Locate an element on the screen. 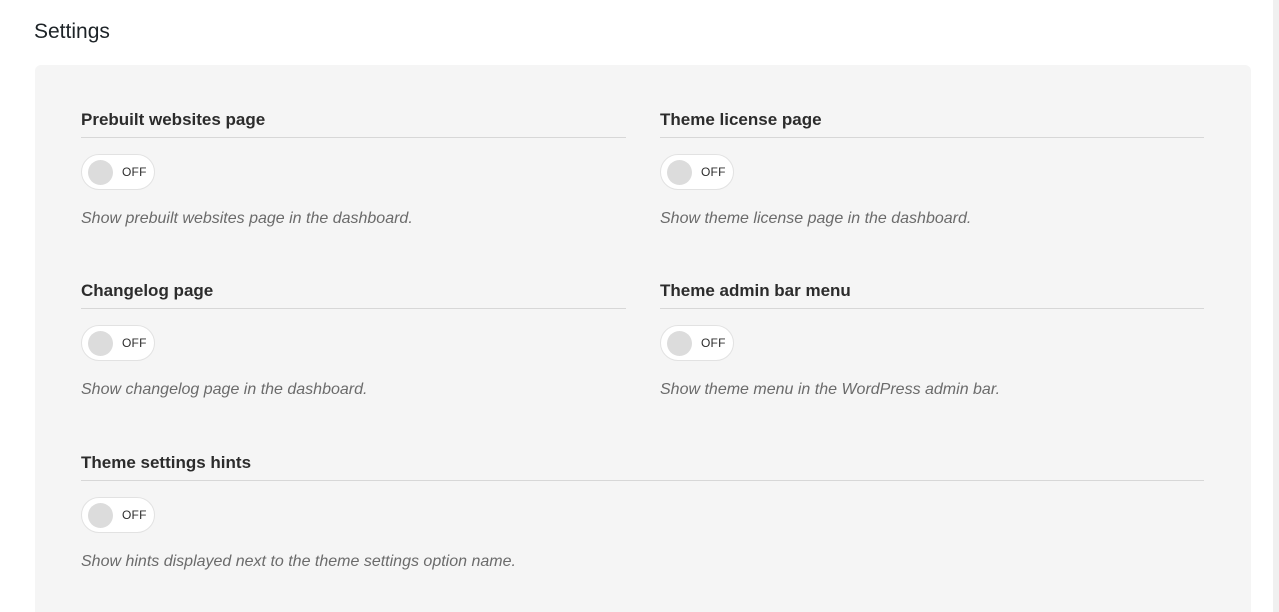 The width and height of the screenshot is (1279, 612). page-title: Settings is located at coordinates (72, 31).